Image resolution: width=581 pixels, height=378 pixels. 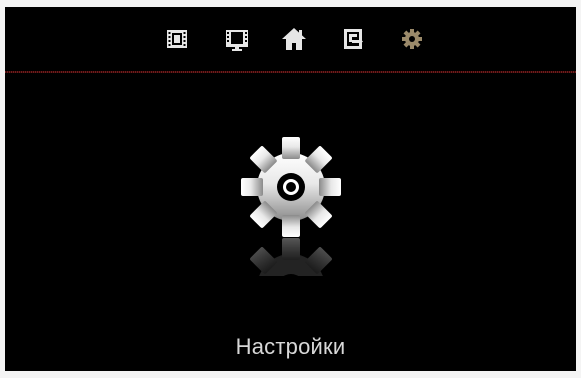 What do you see at coordinates (237, 39) in the screenshot?
I see `tv-screen-icon` at bounding box center [237, 39].